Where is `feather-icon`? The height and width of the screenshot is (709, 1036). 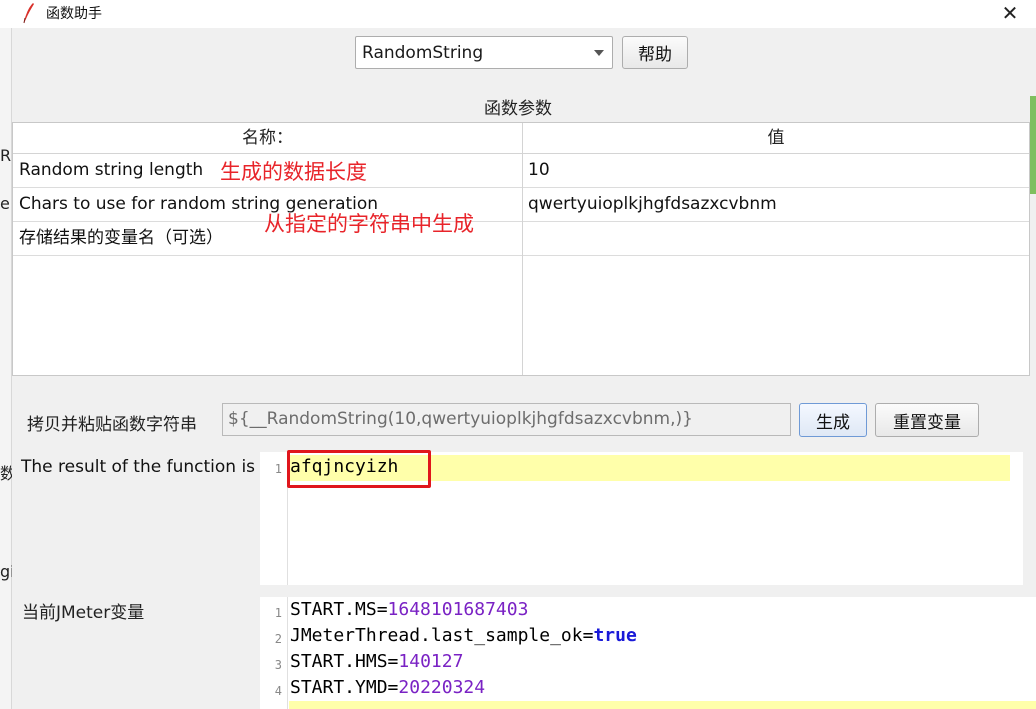
feather-icon is located at coordinates (28, 13).